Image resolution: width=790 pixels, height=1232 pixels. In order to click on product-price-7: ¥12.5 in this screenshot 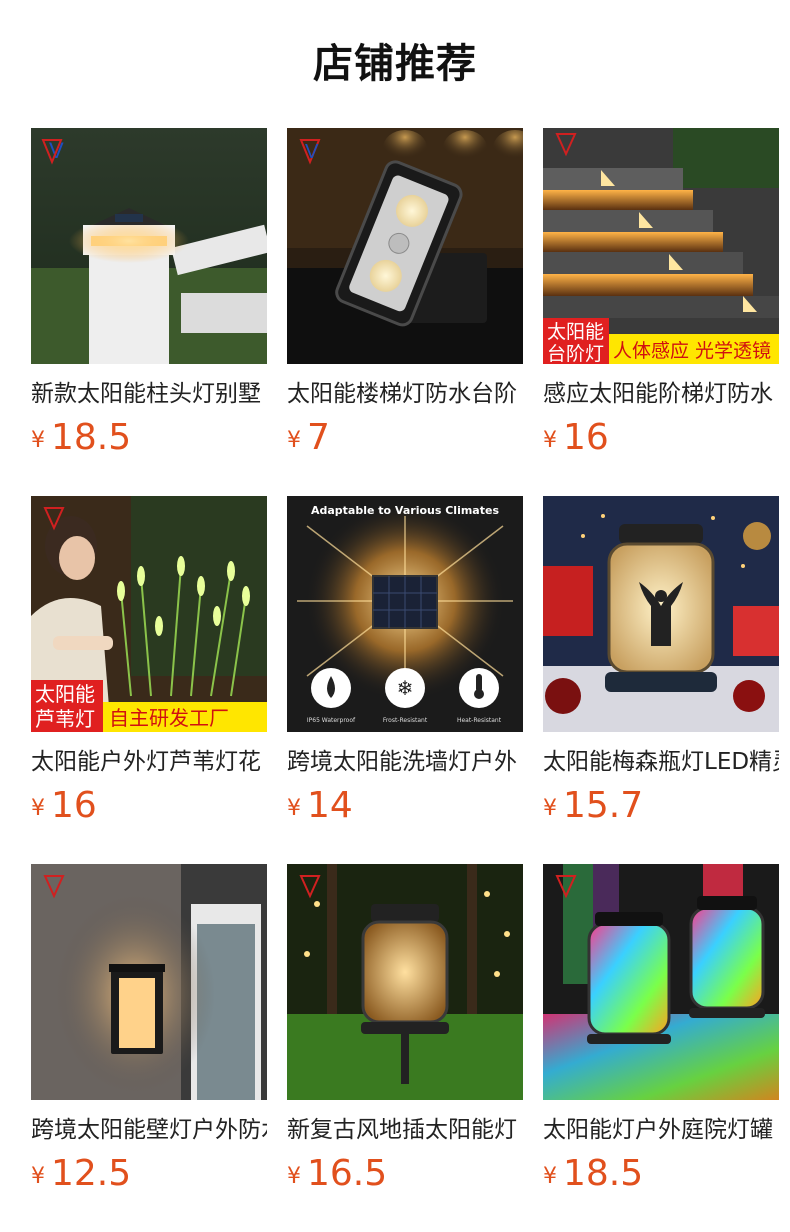, I will do `click(149, 1177)`.